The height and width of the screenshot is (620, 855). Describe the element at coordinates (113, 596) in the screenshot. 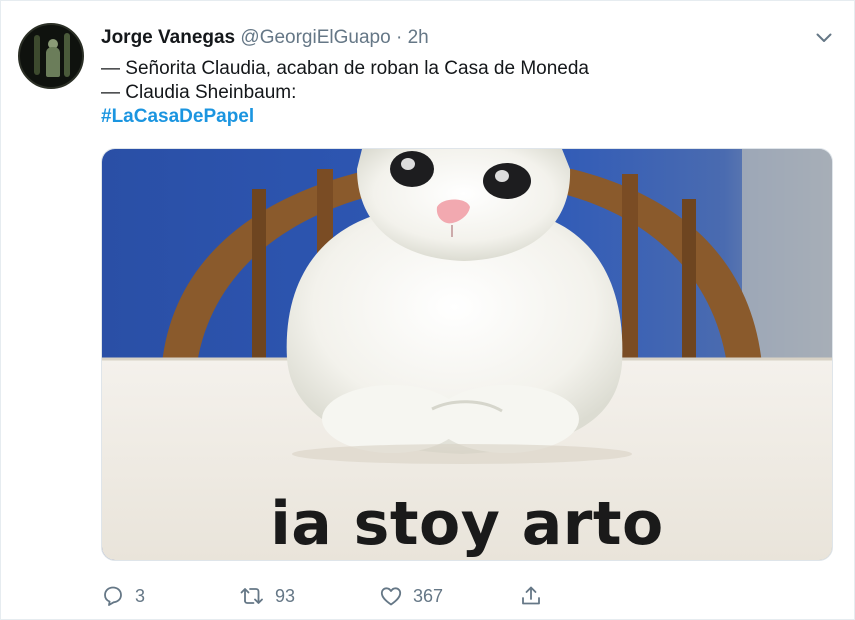

I see `reply-icon` at that location.